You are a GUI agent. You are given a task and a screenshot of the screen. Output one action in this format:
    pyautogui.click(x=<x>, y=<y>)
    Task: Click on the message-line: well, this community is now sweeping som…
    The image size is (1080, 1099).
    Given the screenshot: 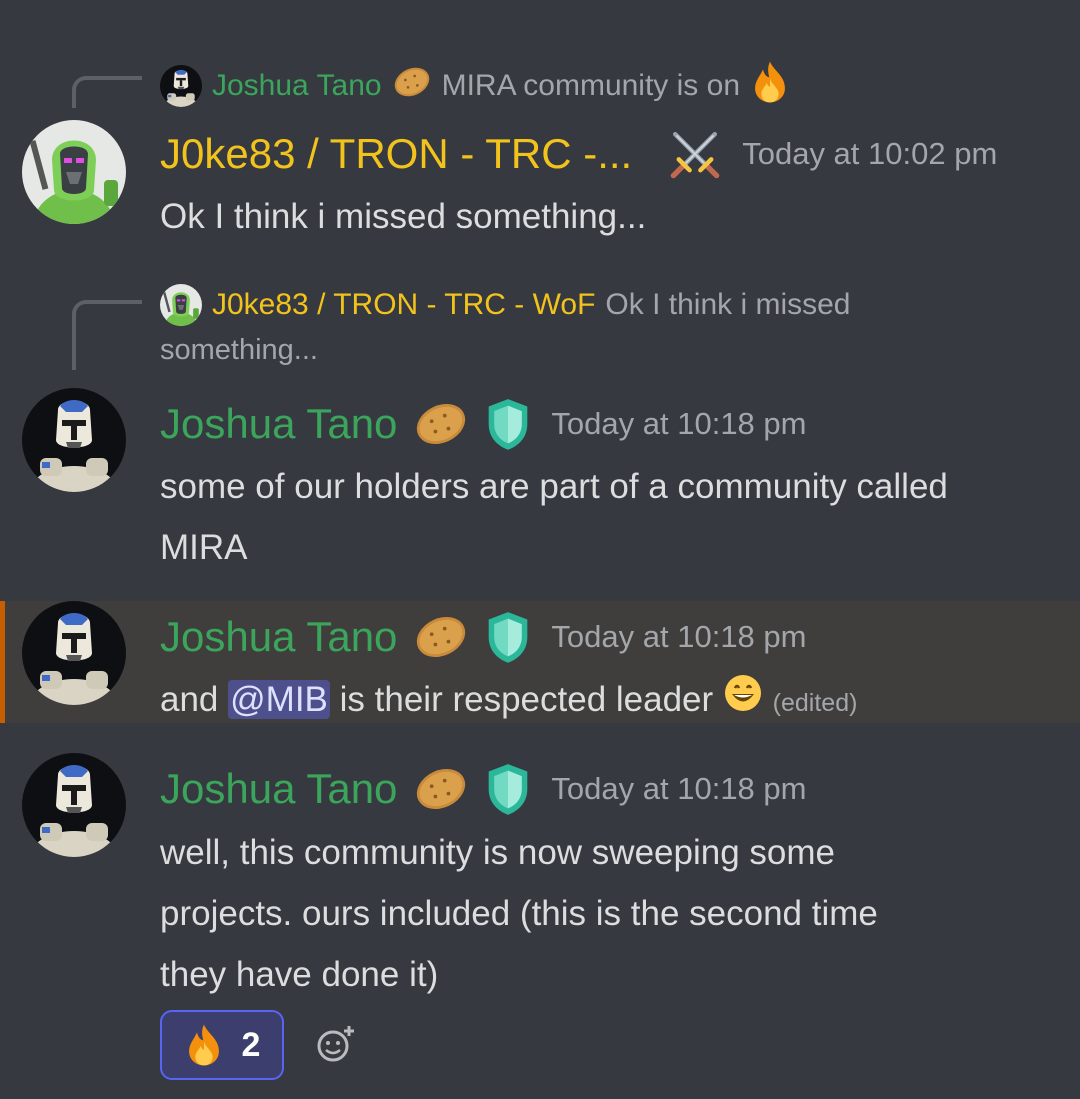 What is the action you would take?
    pyautogui.click(x=497, y=852)
    